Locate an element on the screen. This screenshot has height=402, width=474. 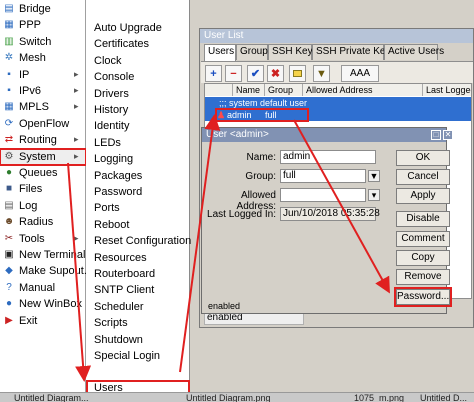
submenu-item-history: History is located at coordinates (138, 110).